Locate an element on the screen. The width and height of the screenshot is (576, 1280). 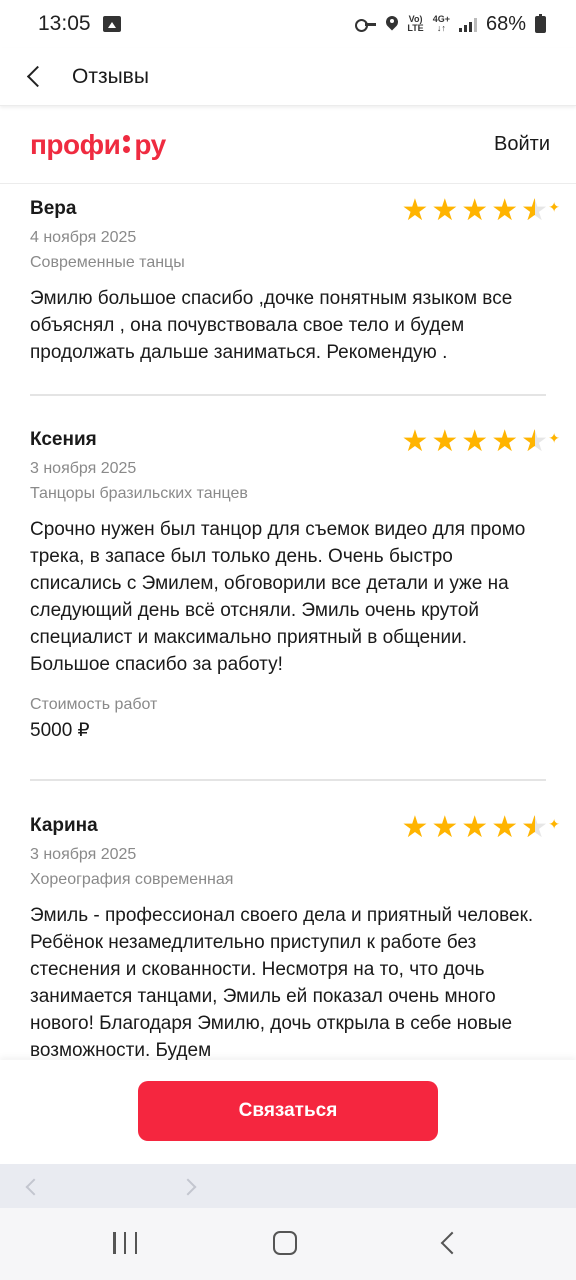
logo-text-part2: ру is located at coordinates (150, 144).